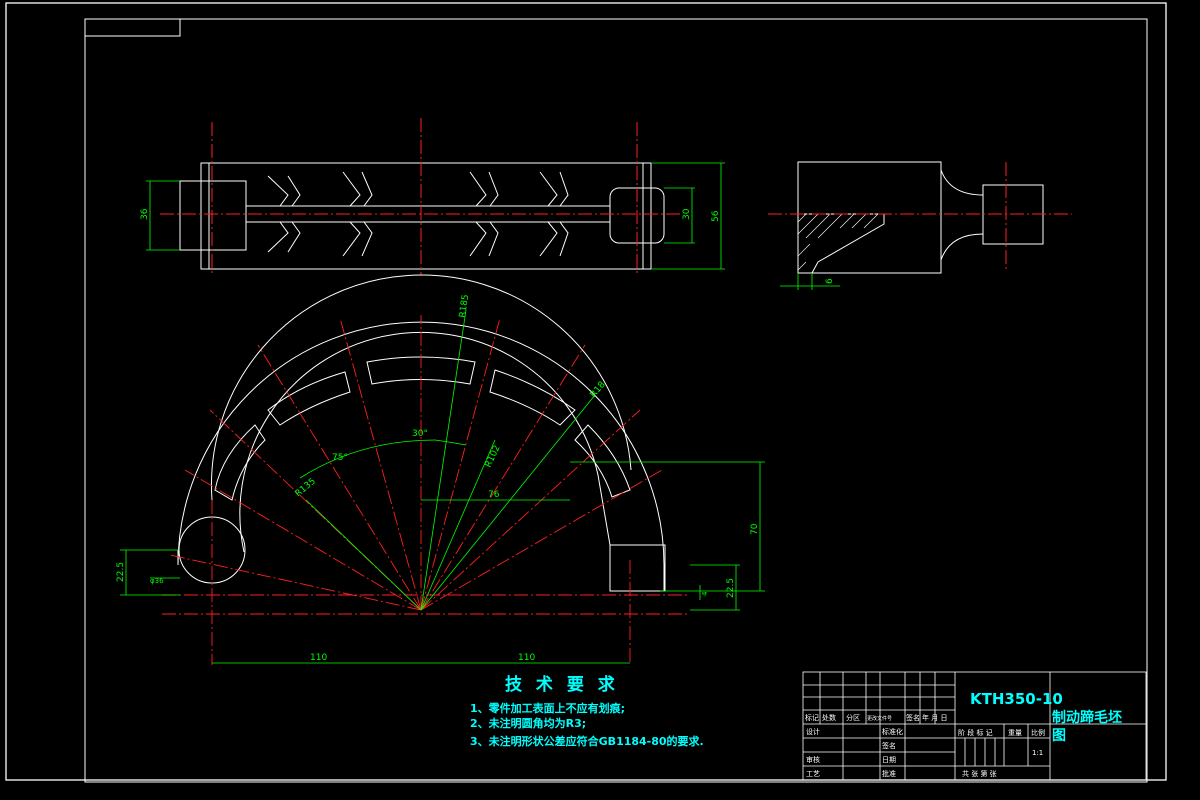 The image size is (1200, 800). What do you see at coordinates (493, 456) in the screenshot?
I see `dim-r102: R102` at bounding box center [493, 456].